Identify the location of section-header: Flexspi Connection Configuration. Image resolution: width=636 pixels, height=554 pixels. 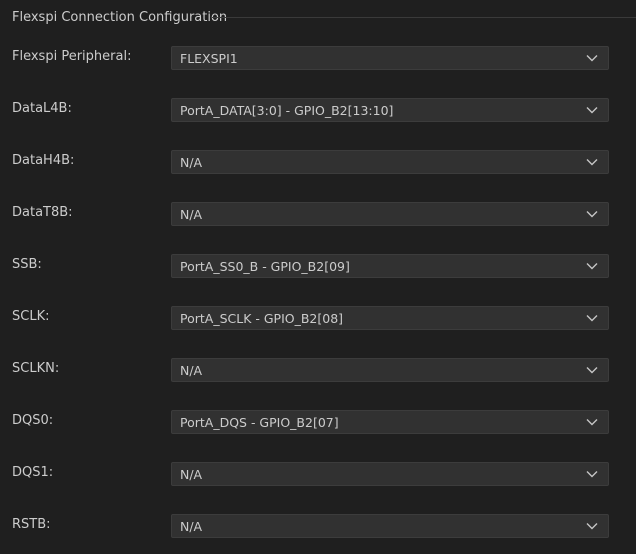
(318, 18).